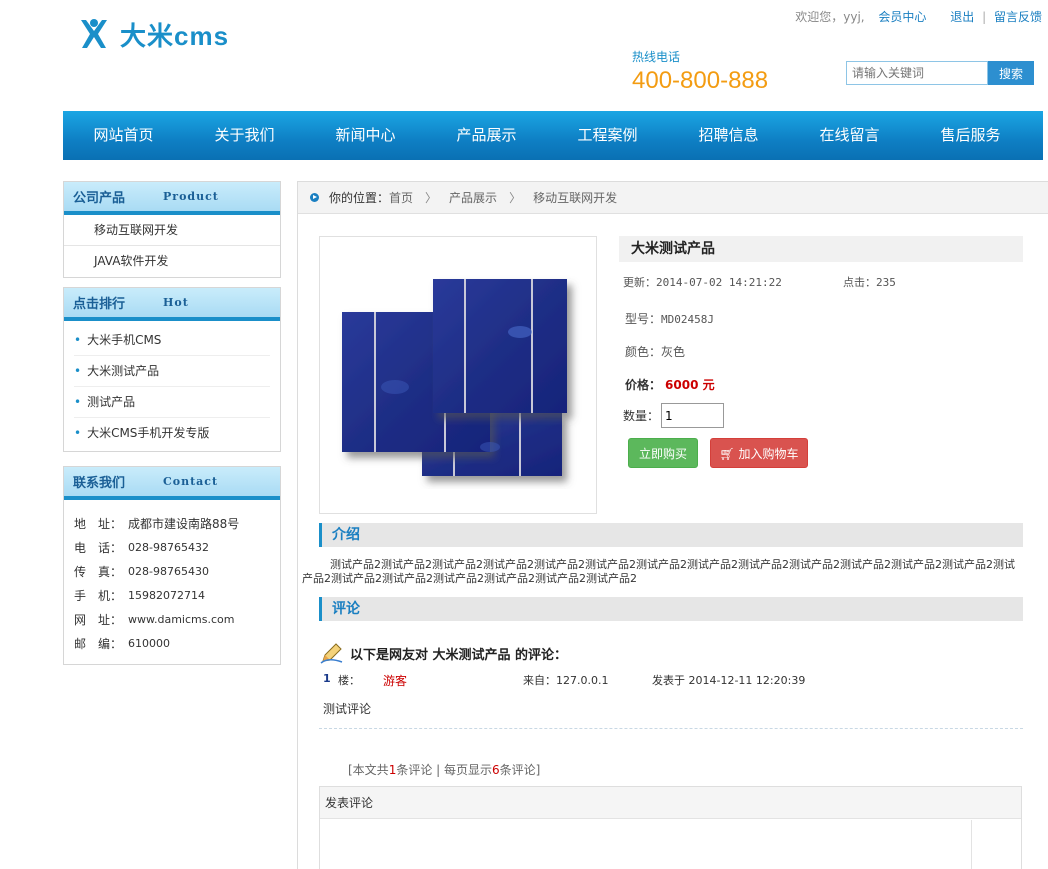 The width and height of the screenshot is (1048, 869). What do you see at coordinates (314, 197) in the screenshot?
I see `location-arrow-icon` at bounding box center [314, 197].